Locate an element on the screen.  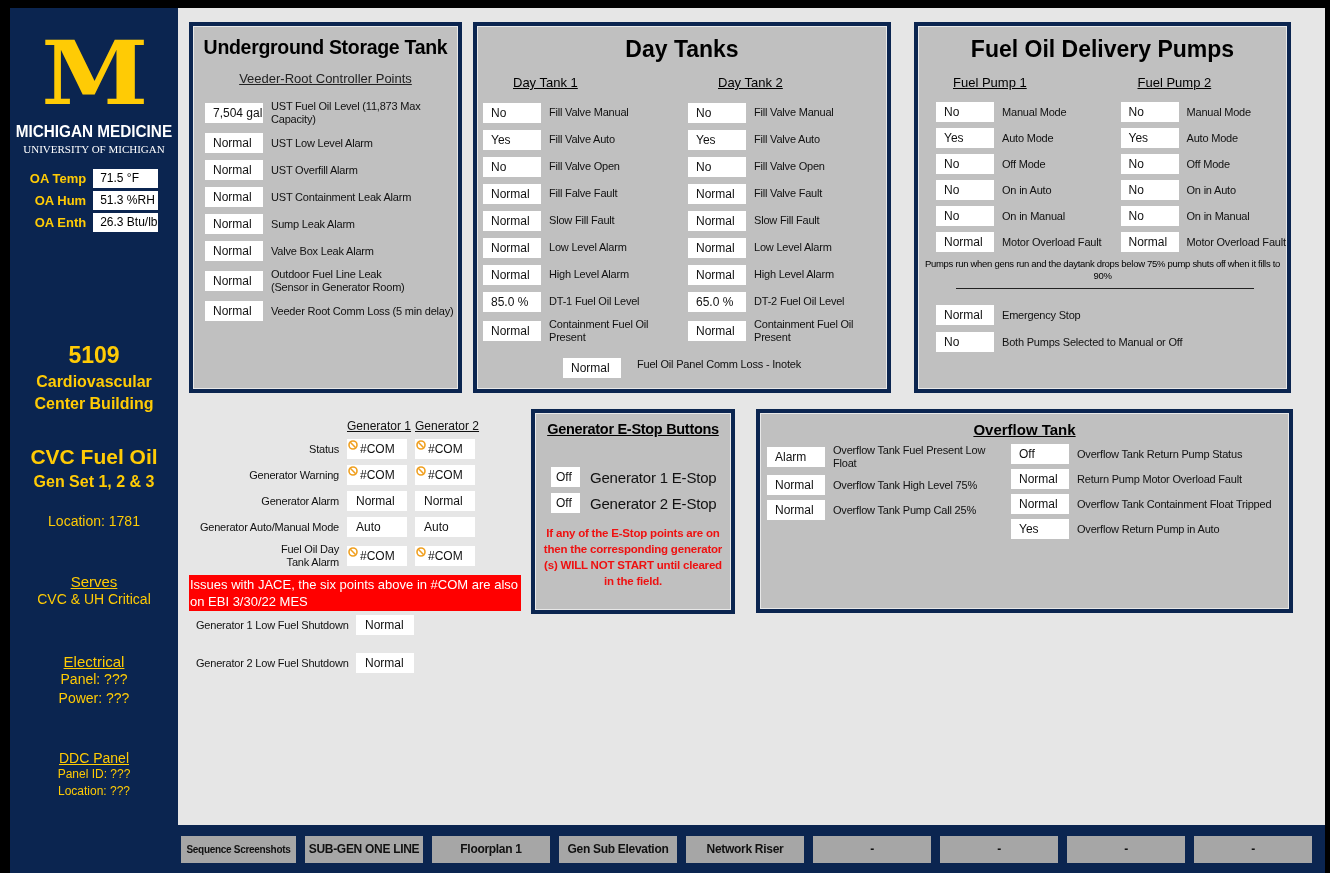
info-heading: DDC Panel is located at coordinates (94, 758).